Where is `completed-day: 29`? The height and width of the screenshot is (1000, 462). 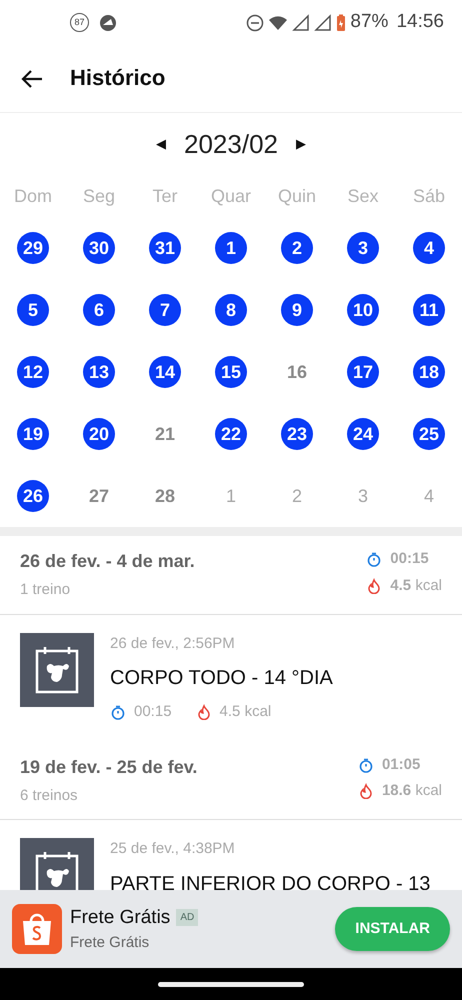
completed-day: 29 is located at coordinates (33, 248).